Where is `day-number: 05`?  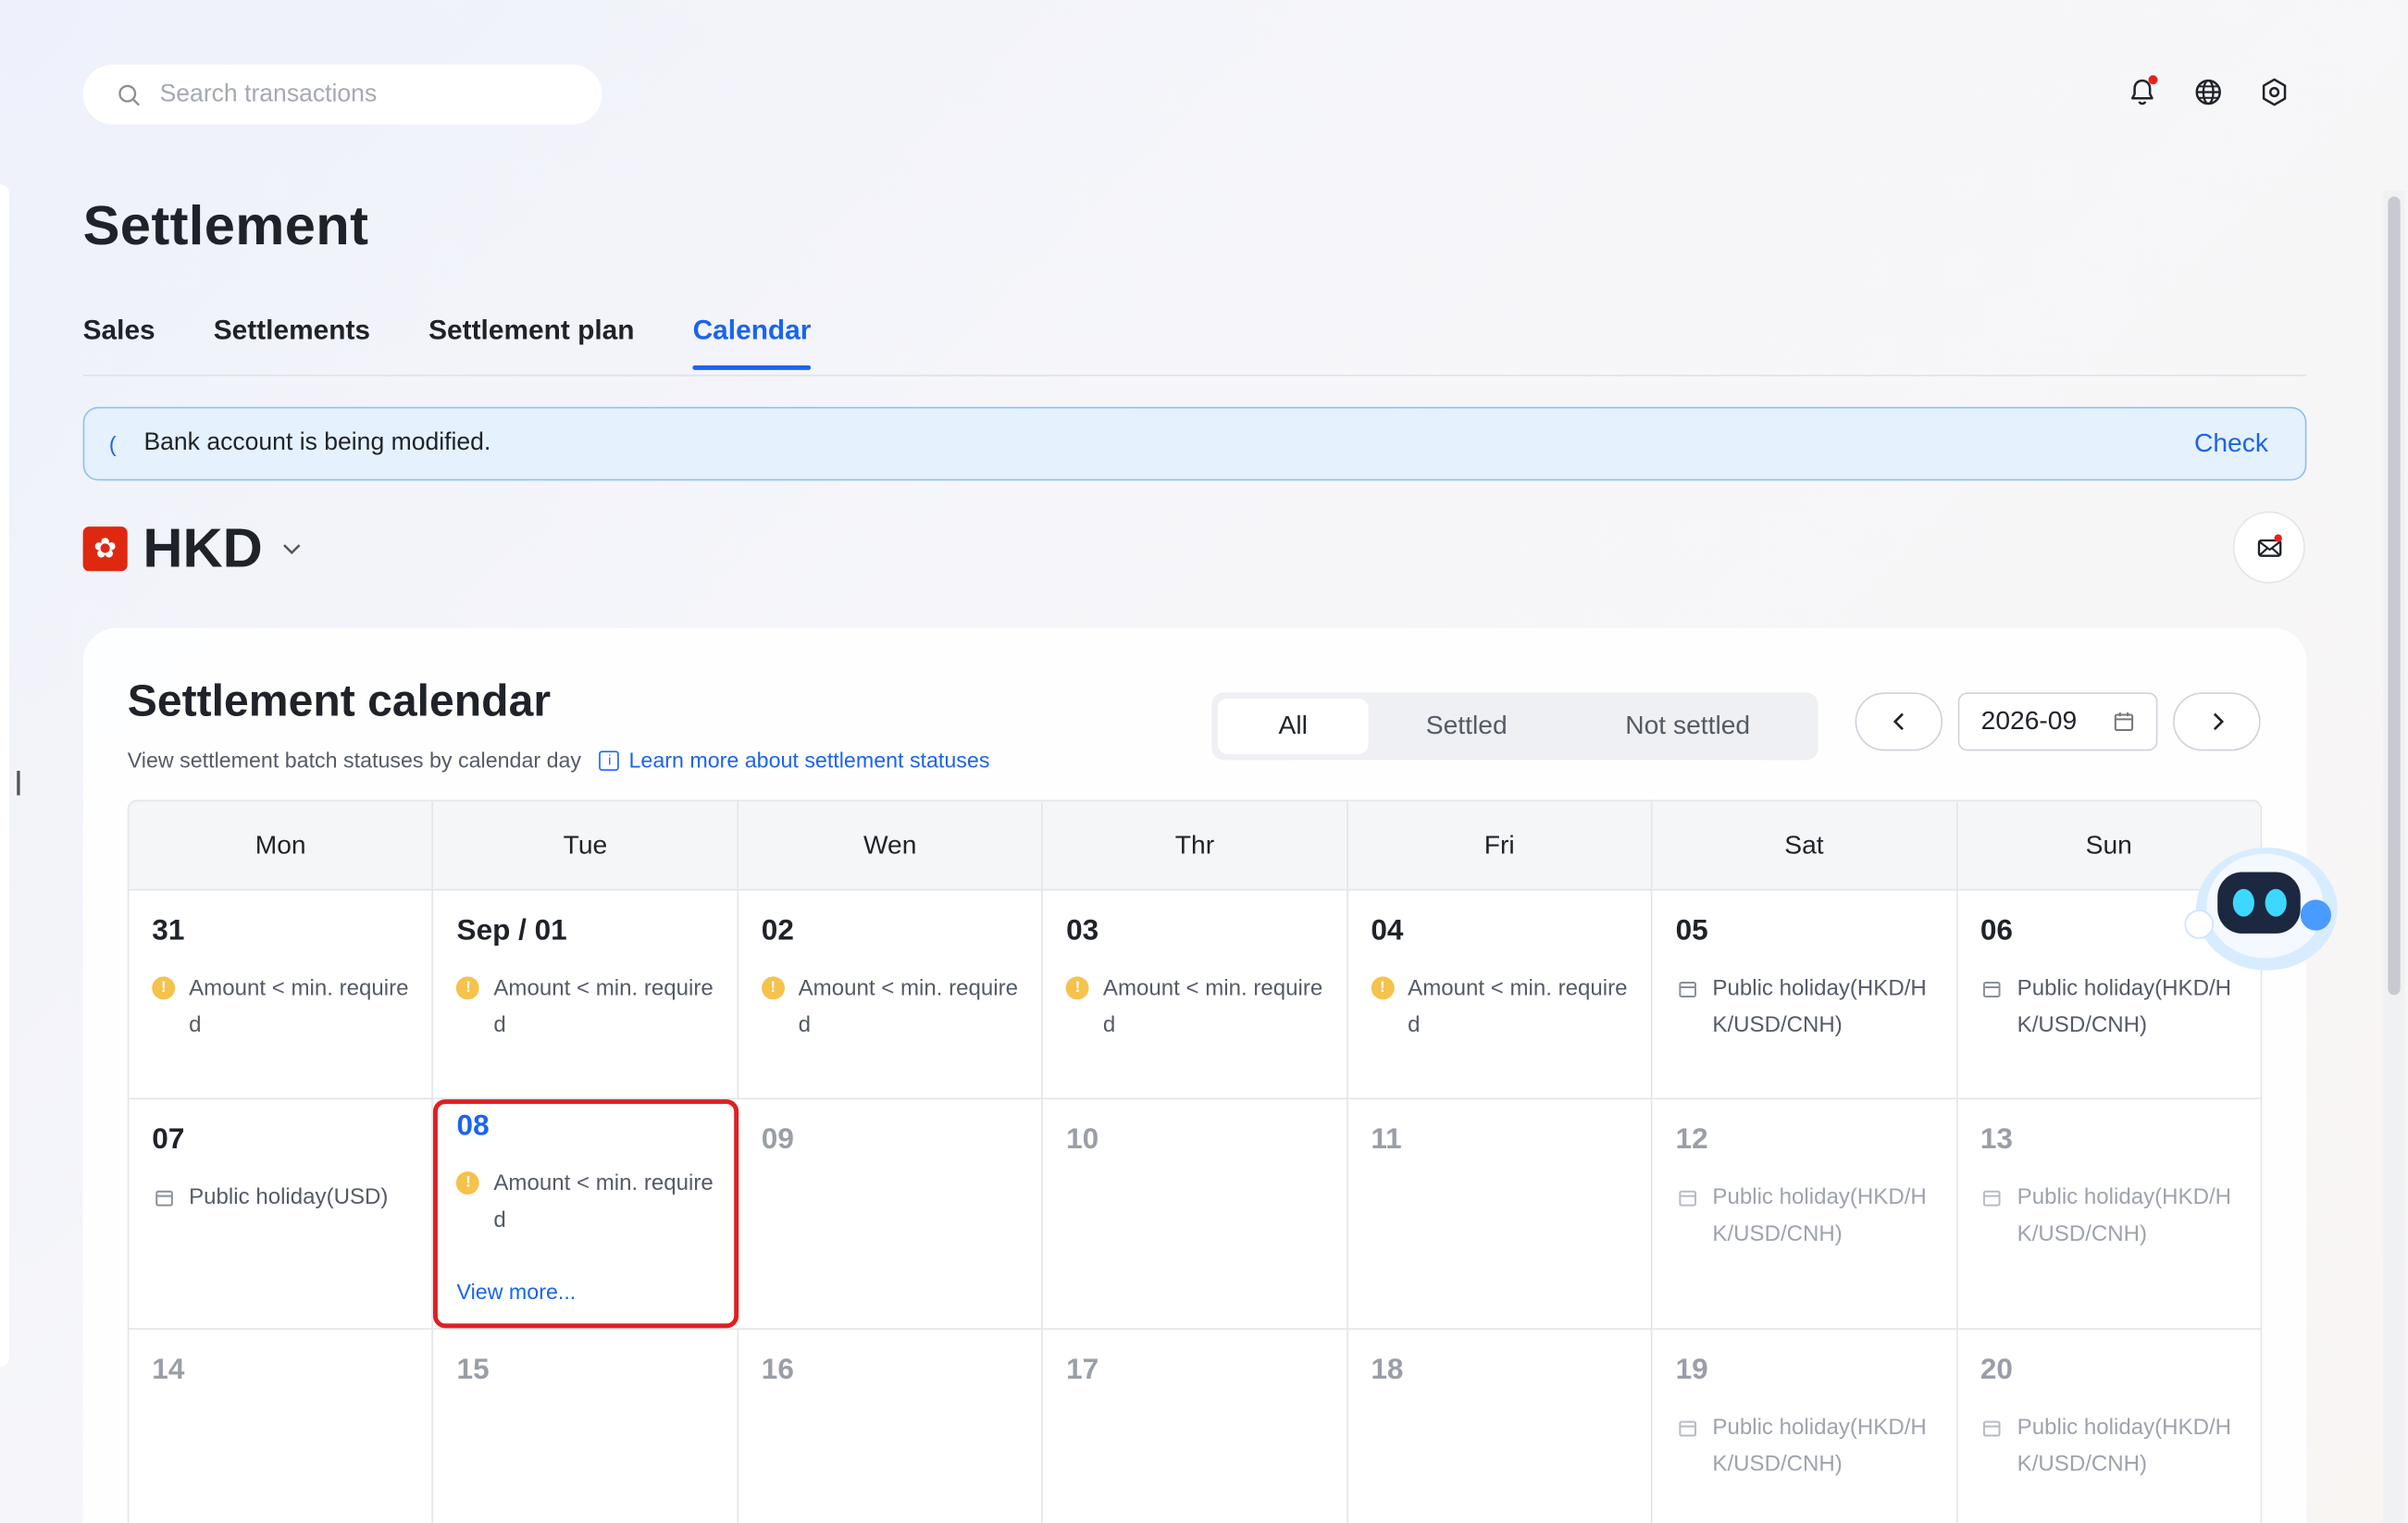
day-number: 05 is located at coordinates (1691, 931).